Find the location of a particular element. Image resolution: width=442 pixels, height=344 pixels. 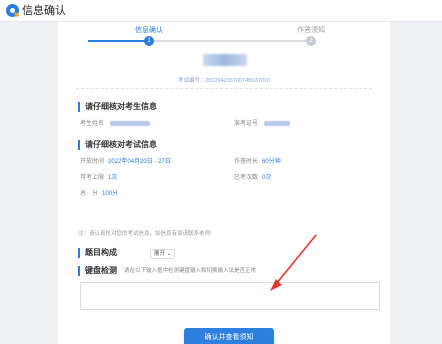

arrow-shaft is located at coordinates (296, 259).